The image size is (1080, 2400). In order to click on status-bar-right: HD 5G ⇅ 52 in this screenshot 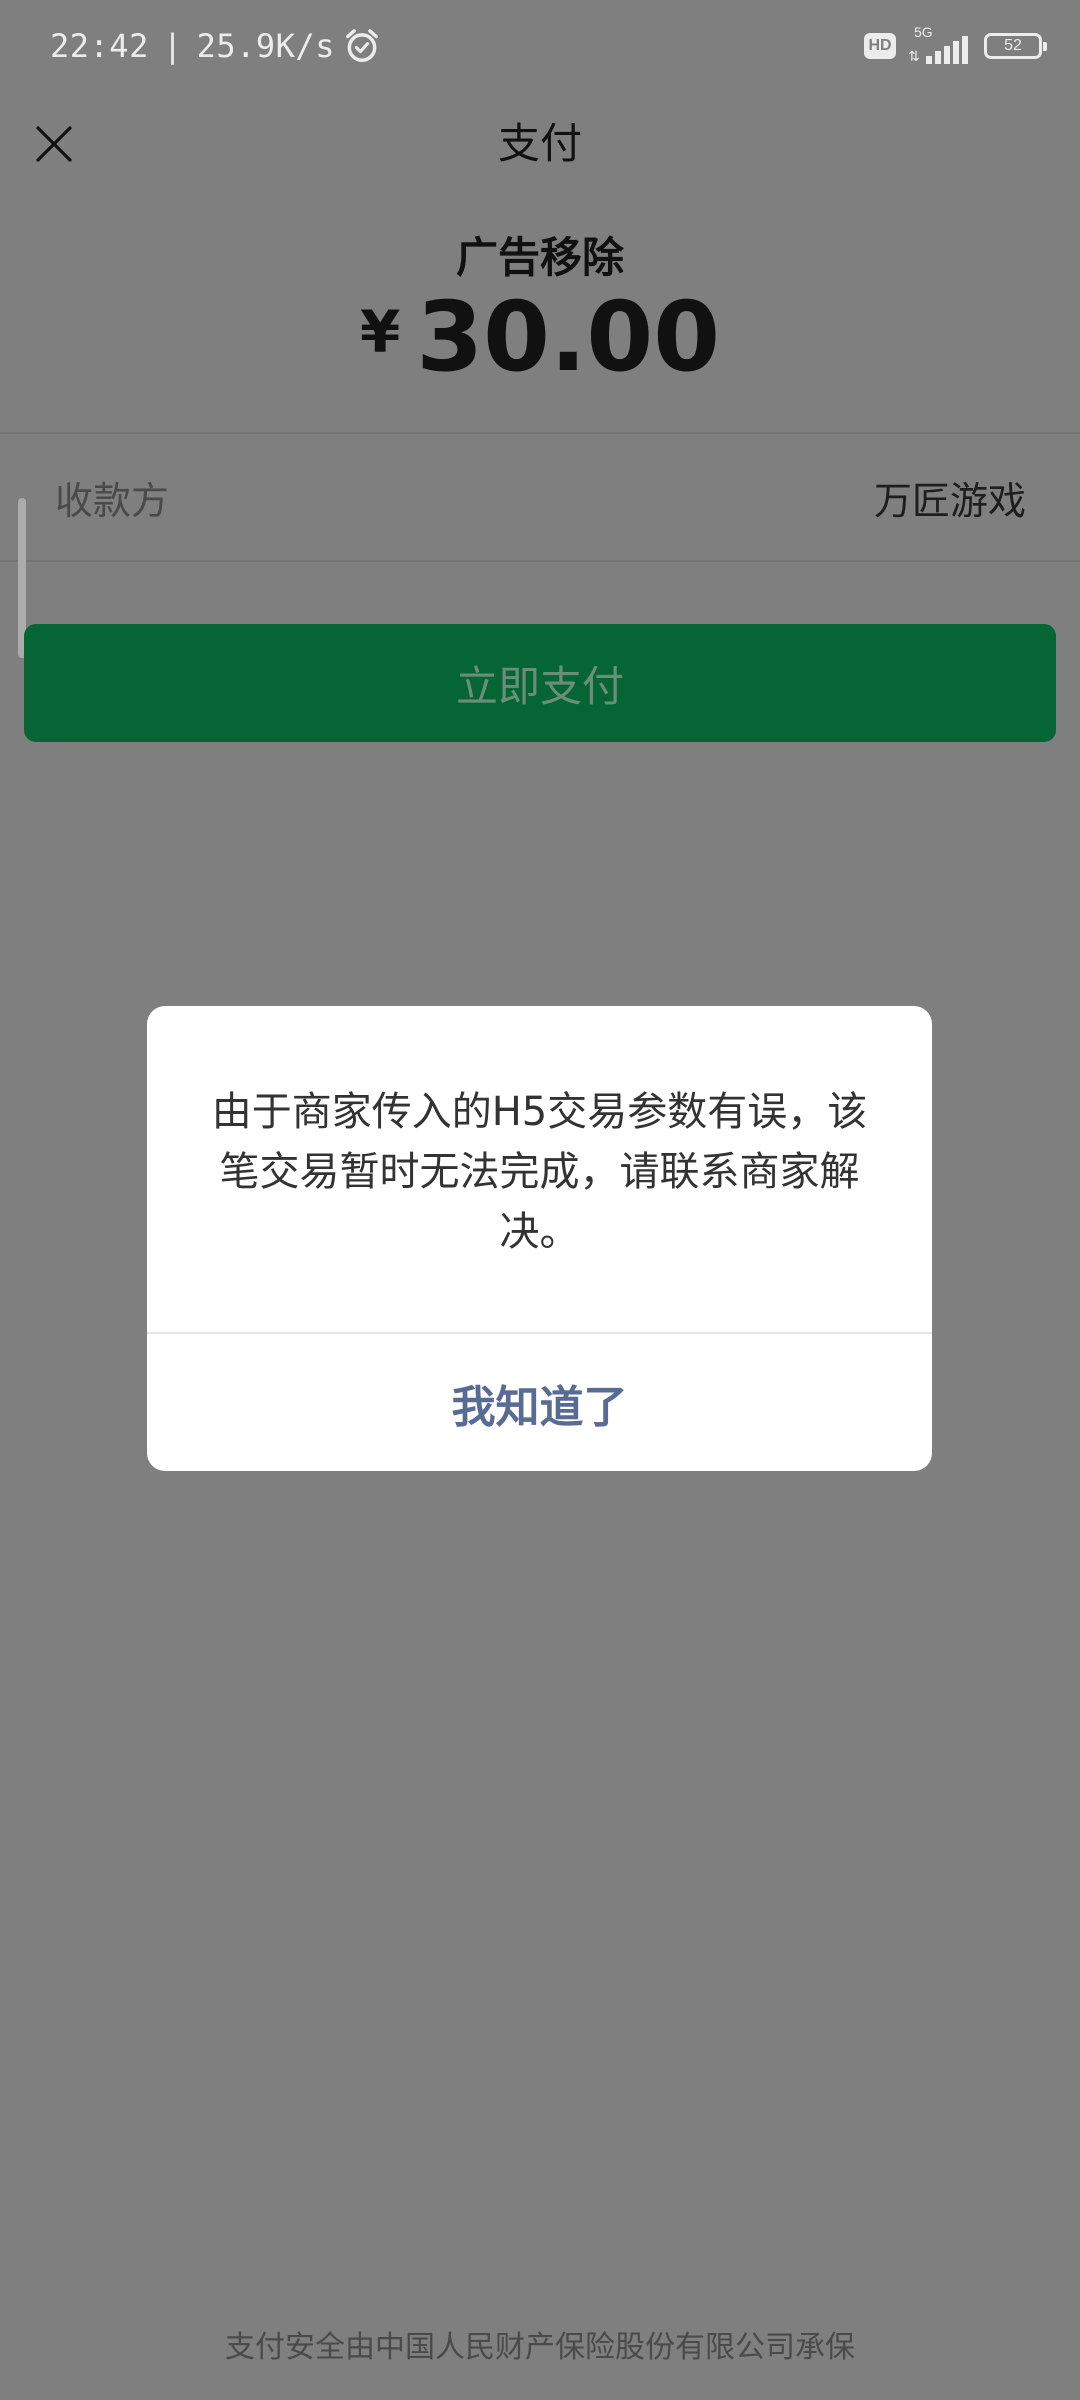, I will do `click(955, 46)`.